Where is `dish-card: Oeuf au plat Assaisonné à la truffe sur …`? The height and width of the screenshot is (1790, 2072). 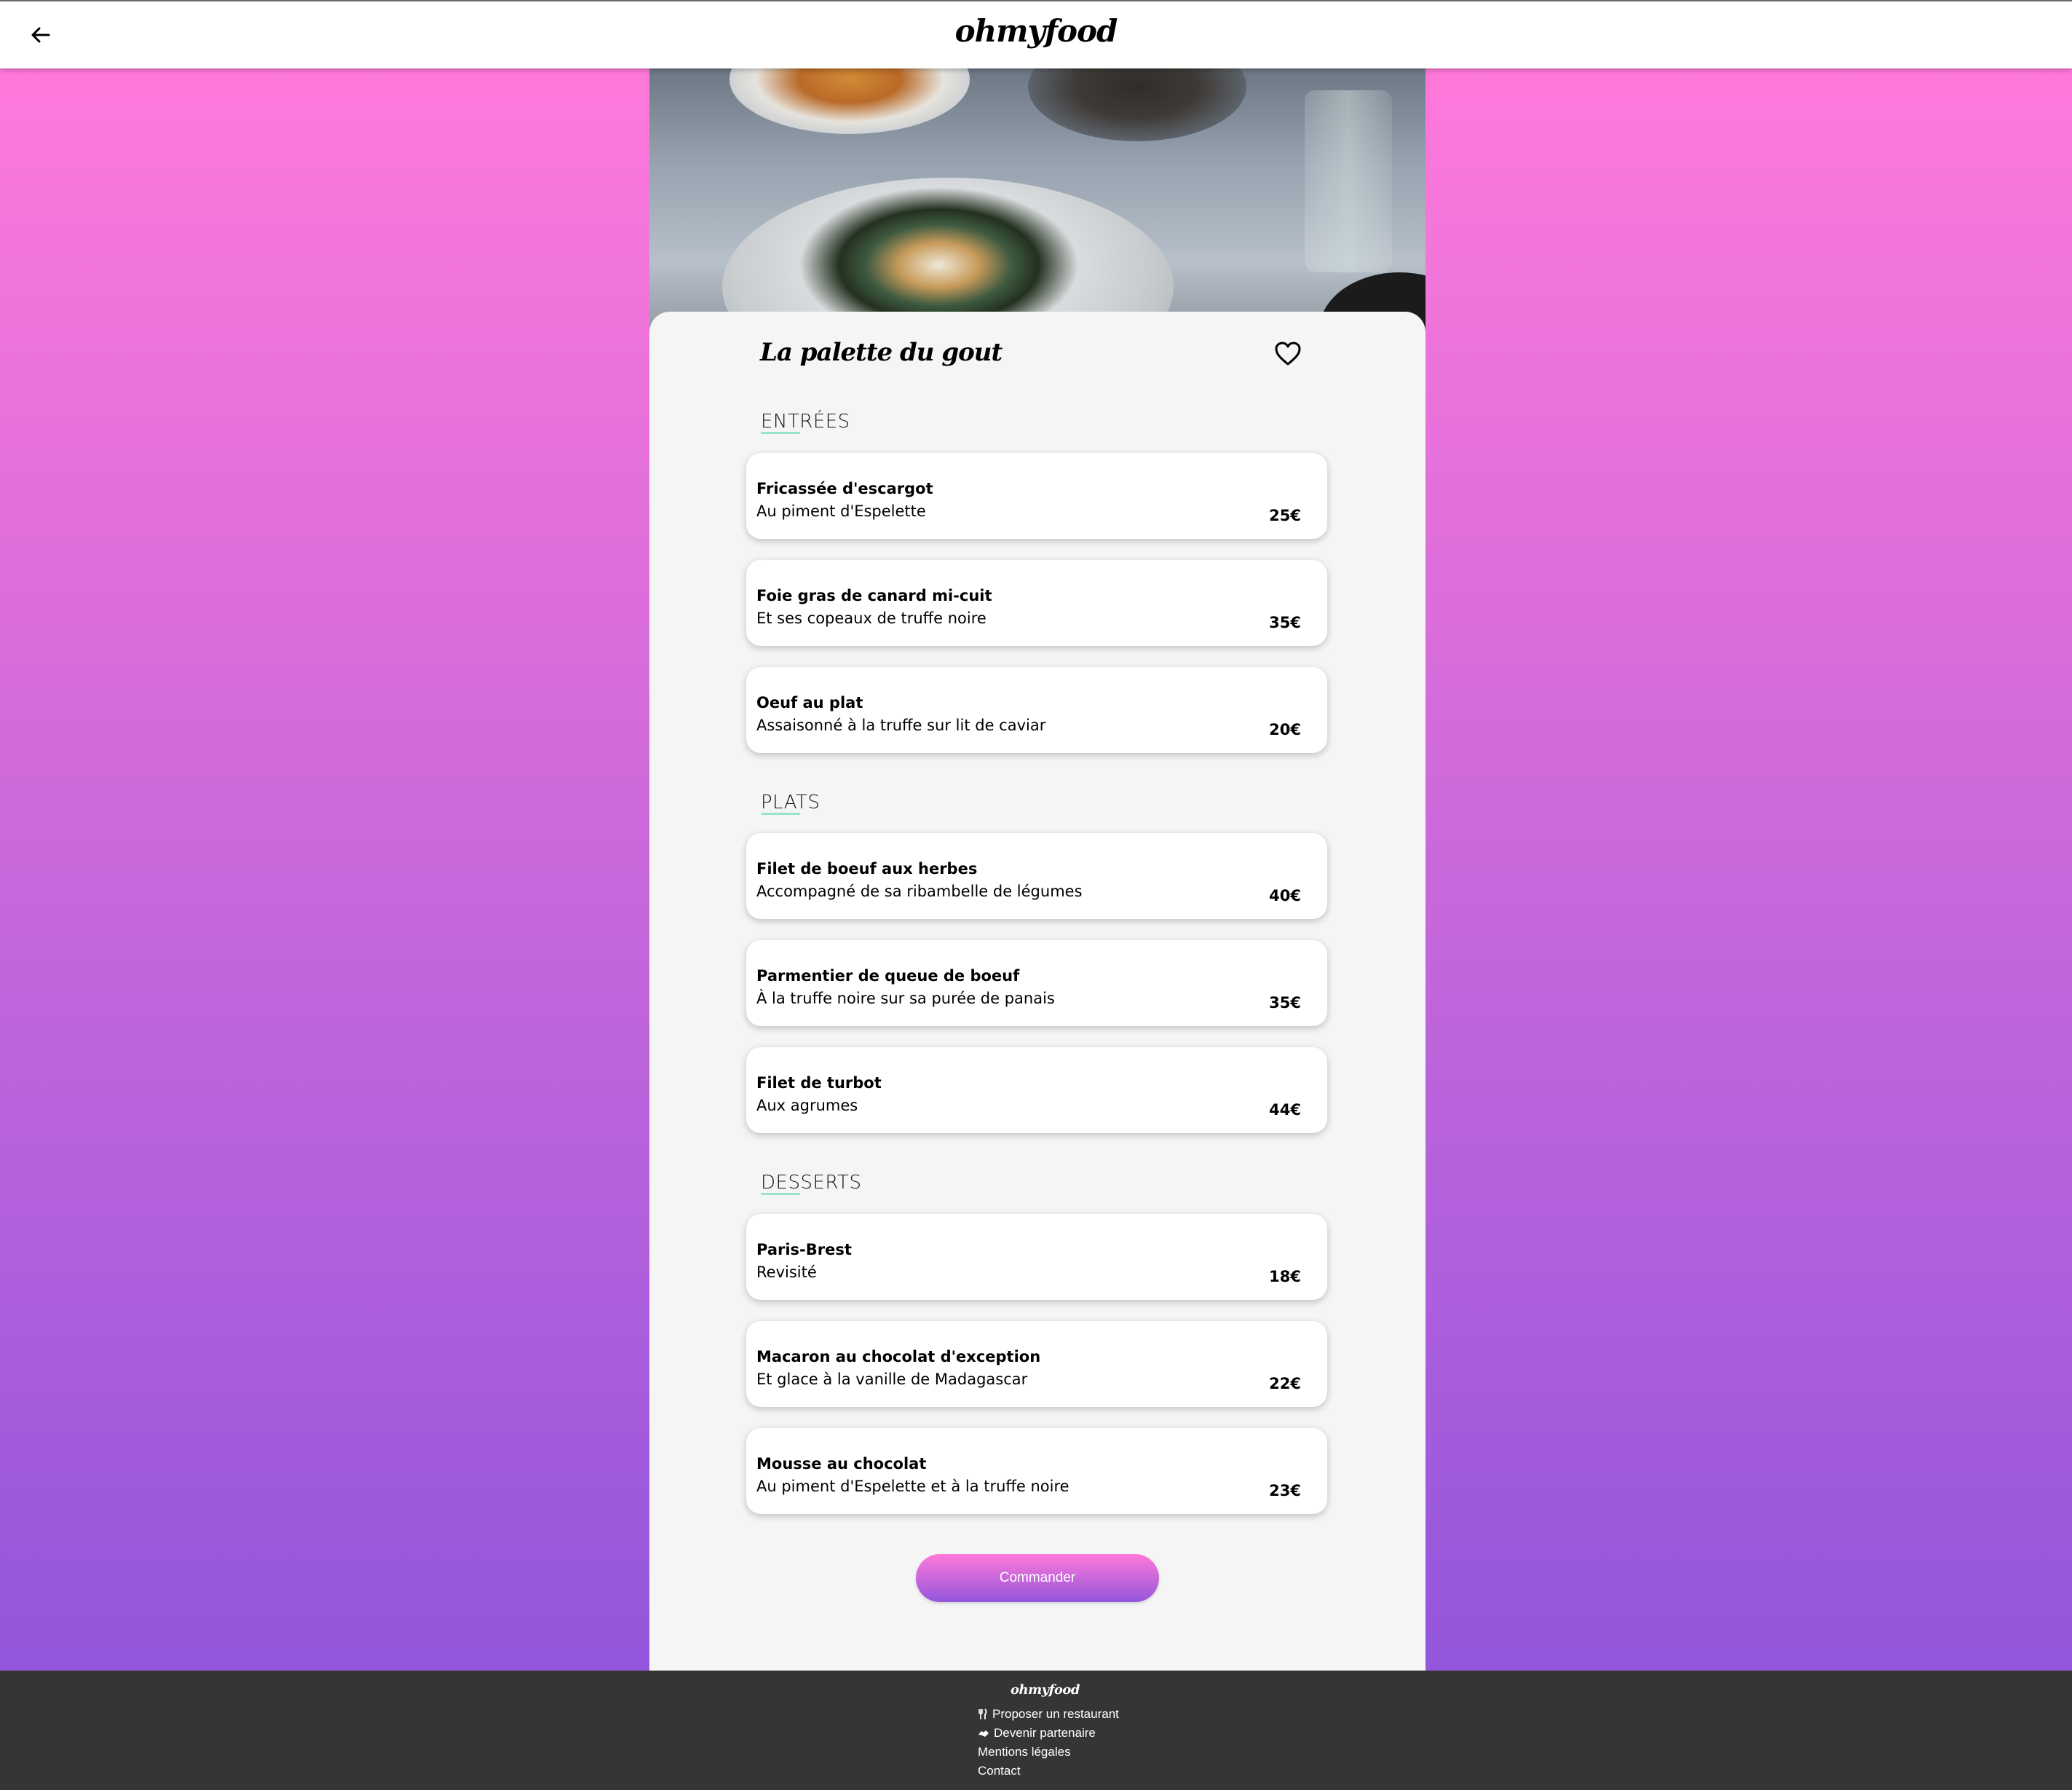
dish-card: Oeuf au plat Assaisonné à la truffe sur … is located at coordinates (1036, 710).